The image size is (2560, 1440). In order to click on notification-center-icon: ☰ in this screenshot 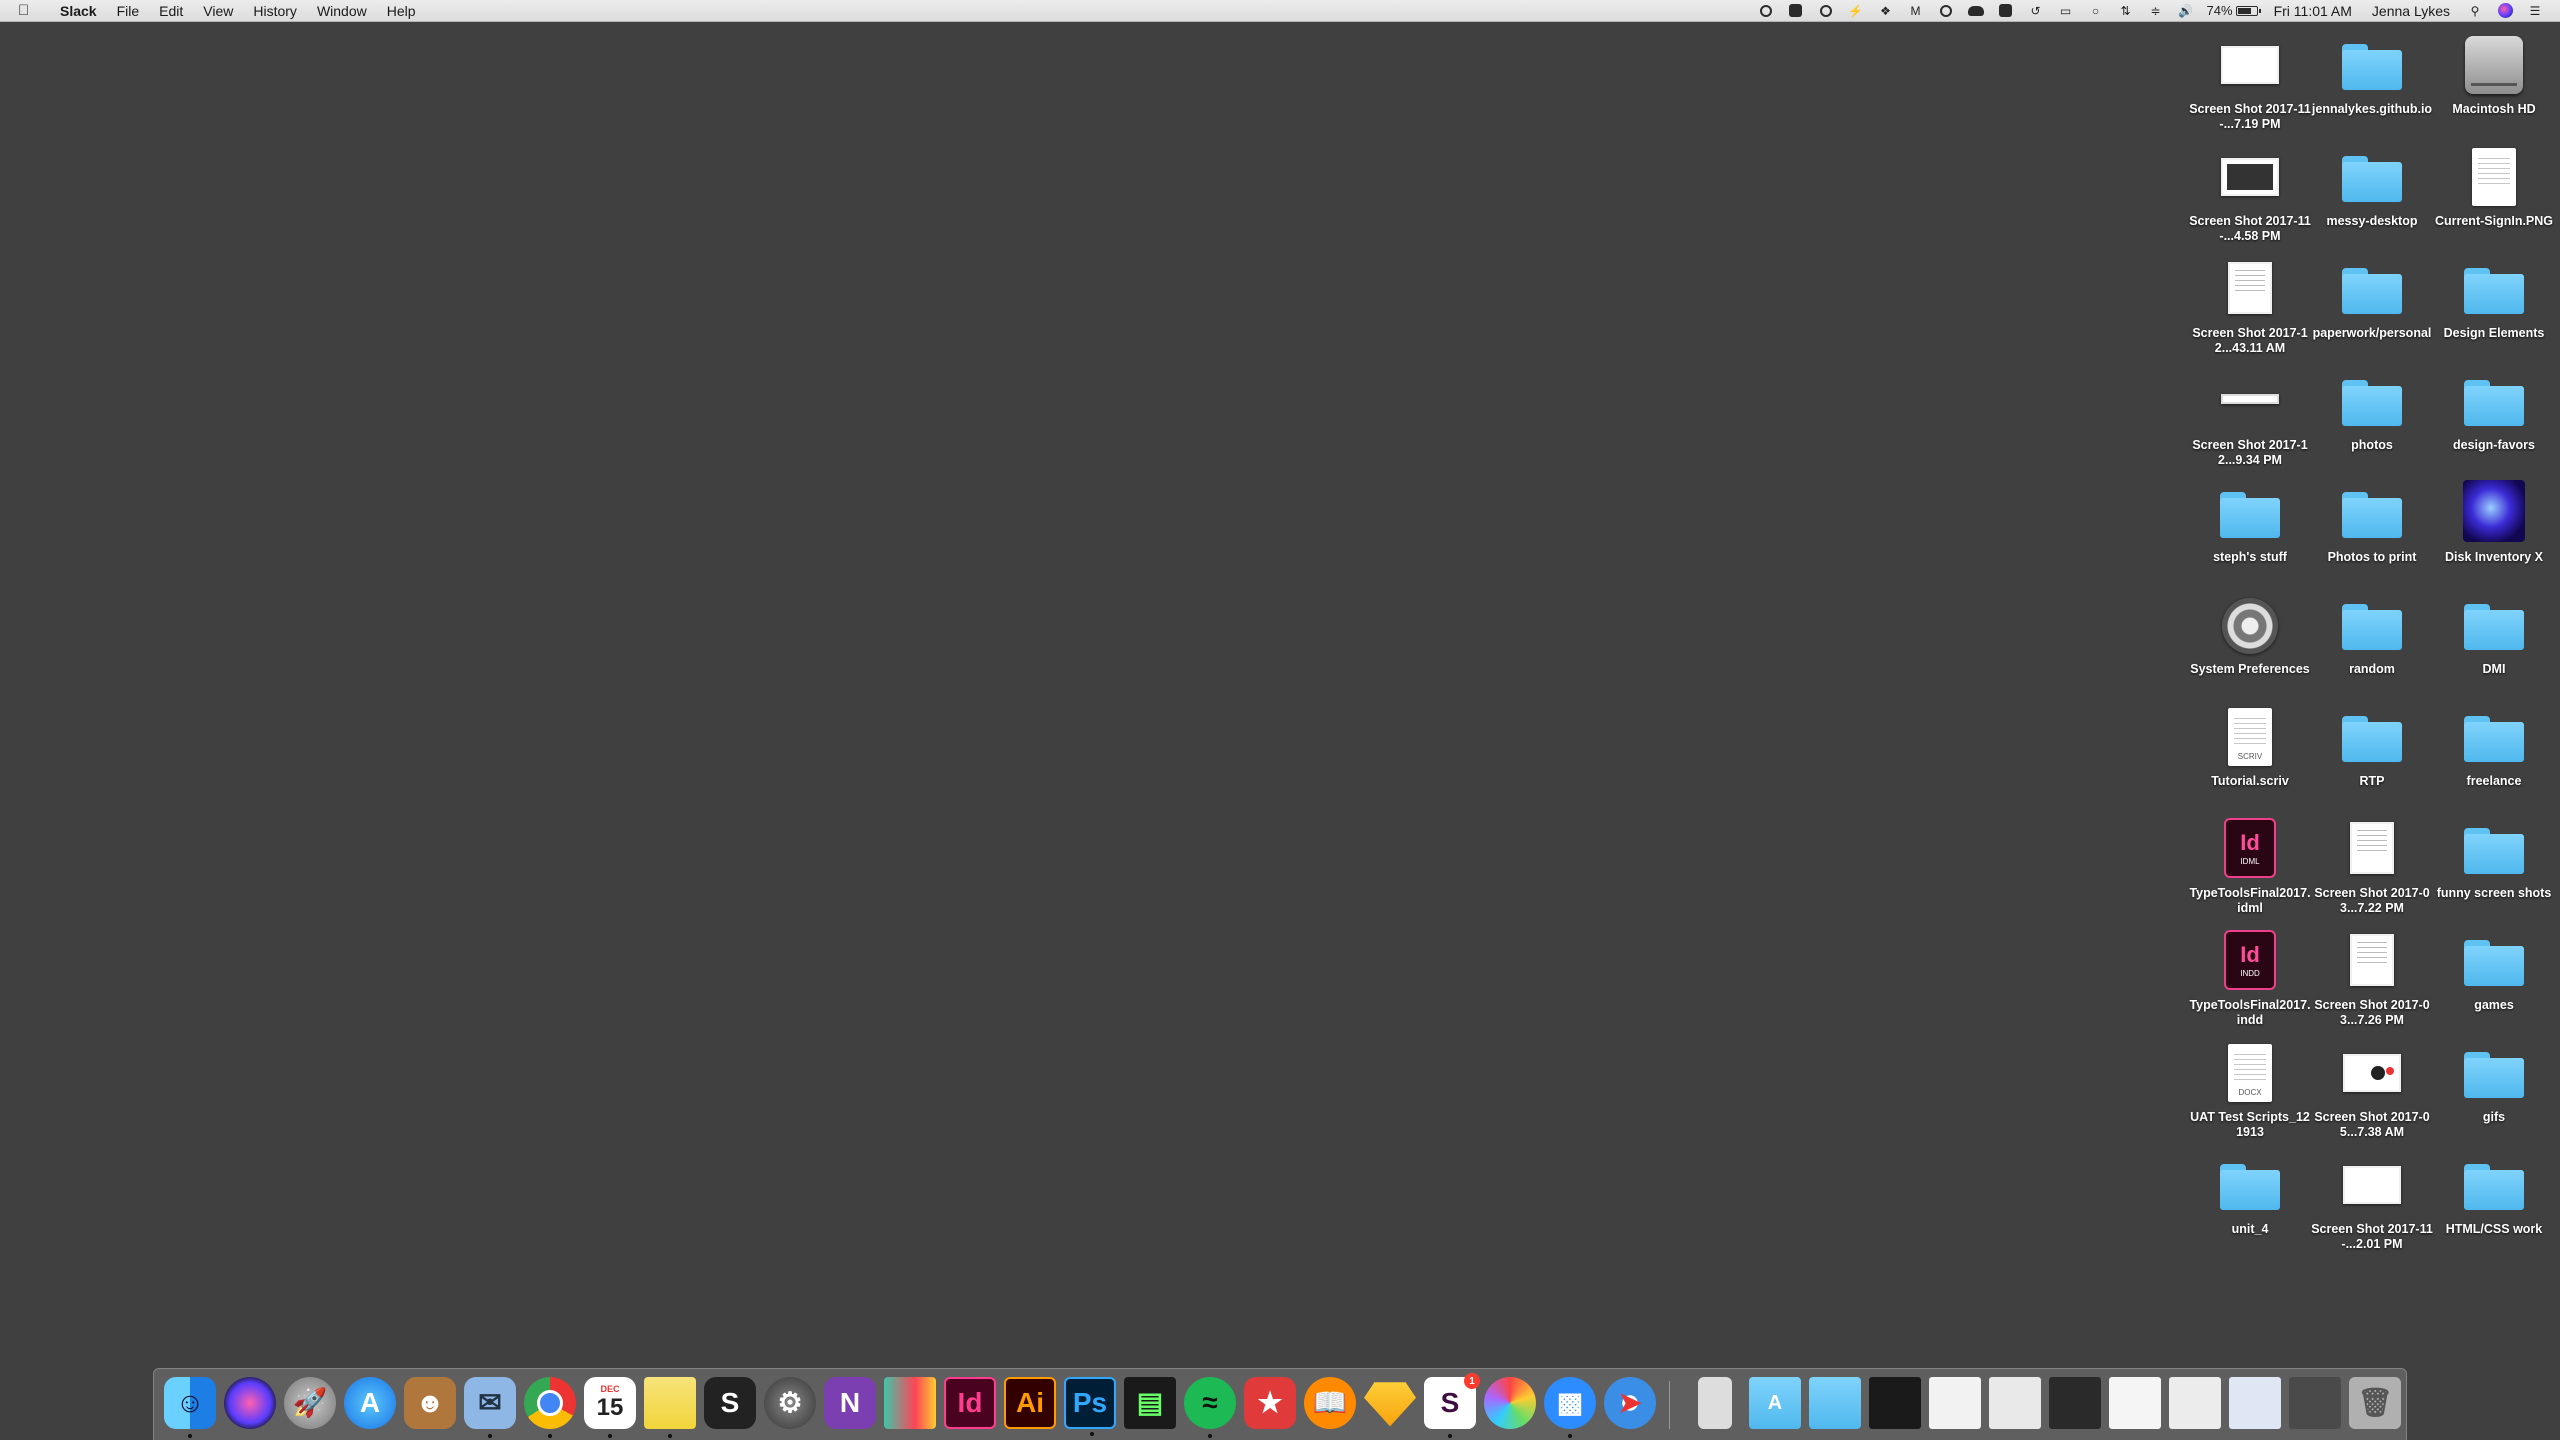, I will do `click(2535, 11)`.